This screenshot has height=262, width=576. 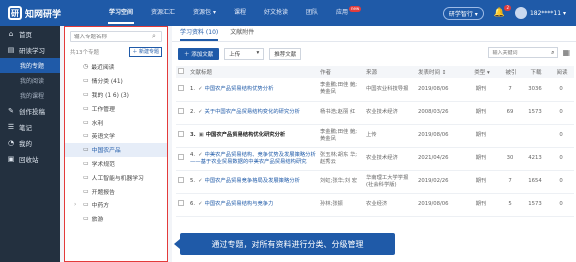 I want to click on assistant-button: 研学智行 ▾, so click(x=463, y=13).